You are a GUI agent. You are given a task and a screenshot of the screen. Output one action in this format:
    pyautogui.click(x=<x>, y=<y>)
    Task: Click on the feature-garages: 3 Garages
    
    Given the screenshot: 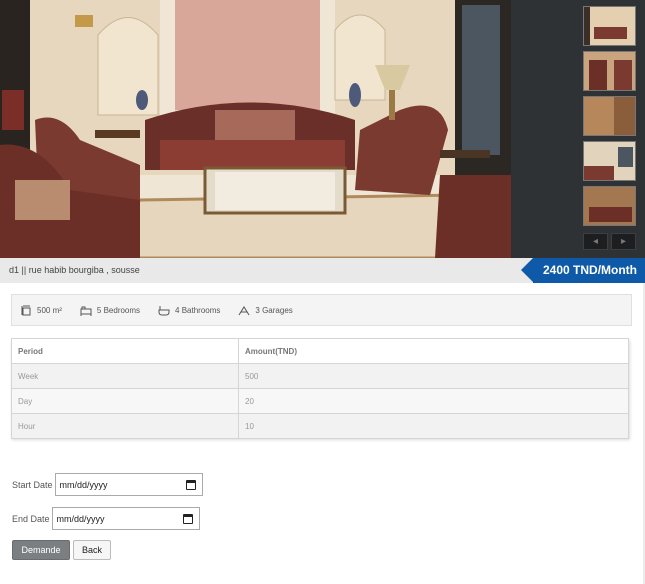 What is the action you would take?
    pyautogui.click(x=265, y=310)
    